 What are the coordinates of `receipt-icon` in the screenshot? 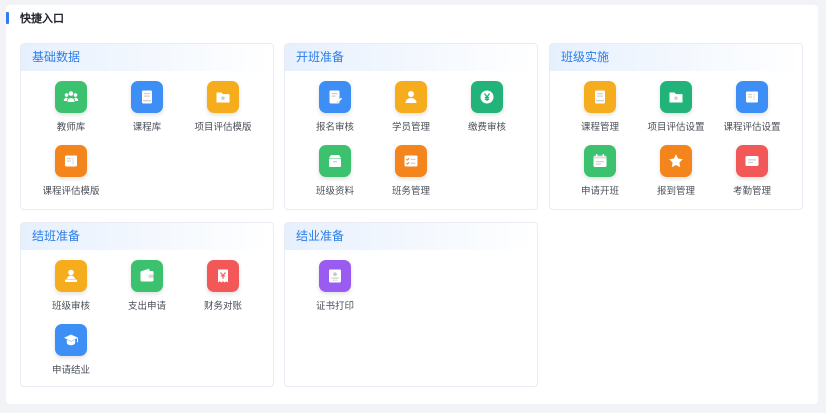 It's located at (223, 276).